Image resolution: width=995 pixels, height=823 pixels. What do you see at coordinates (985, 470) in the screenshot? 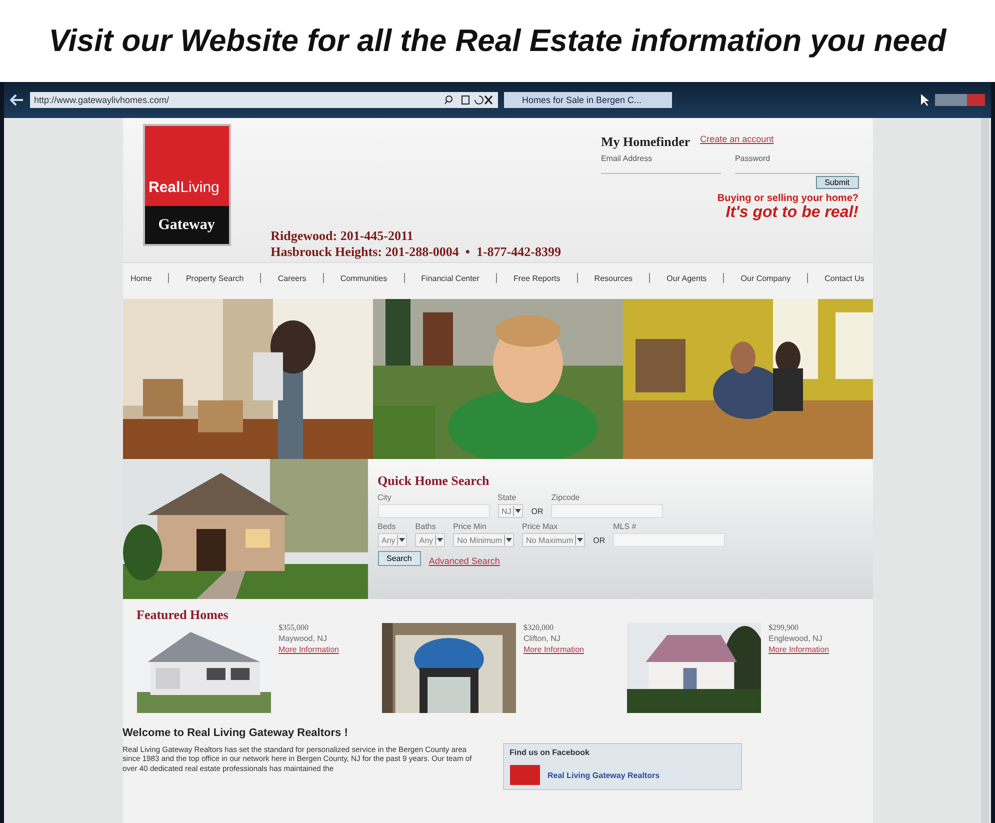
I see `scrollbar` at bounding box center [985, 470].